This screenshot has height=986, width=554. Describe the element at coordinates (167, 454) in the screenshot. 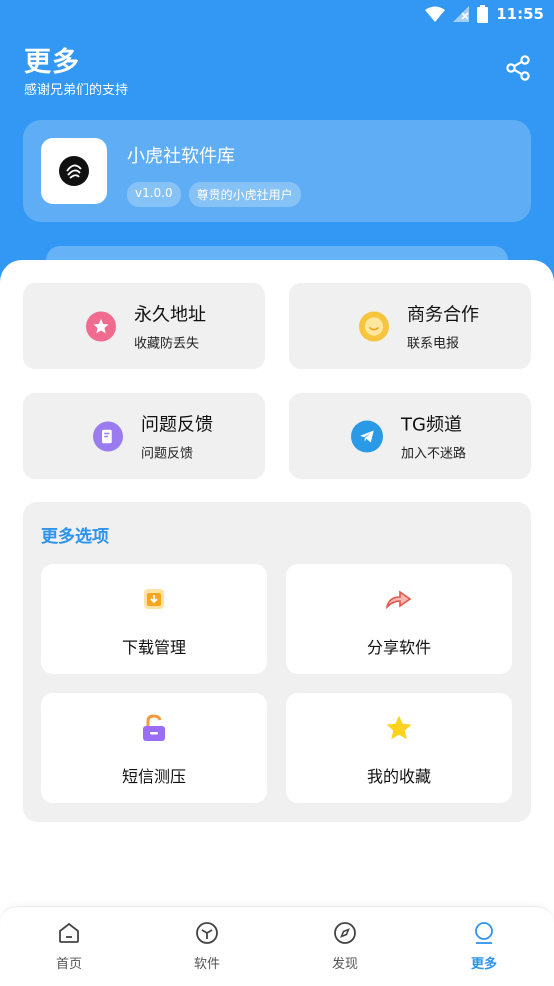

I see `tile-subtitle: 问题反馈` at that location.